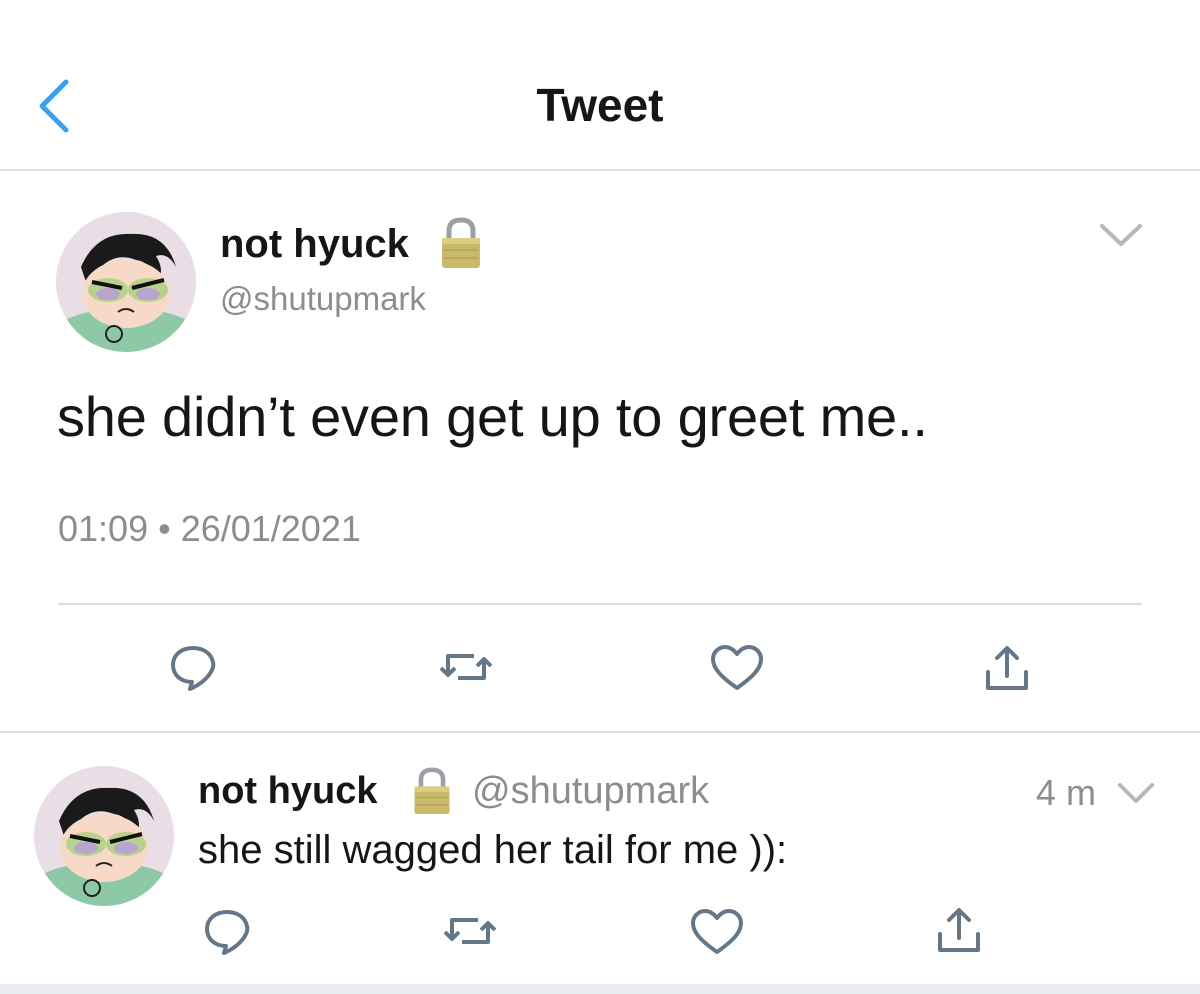  I want to click on tweet-text: she still wagged her tail for me )):, so click(493, 850).